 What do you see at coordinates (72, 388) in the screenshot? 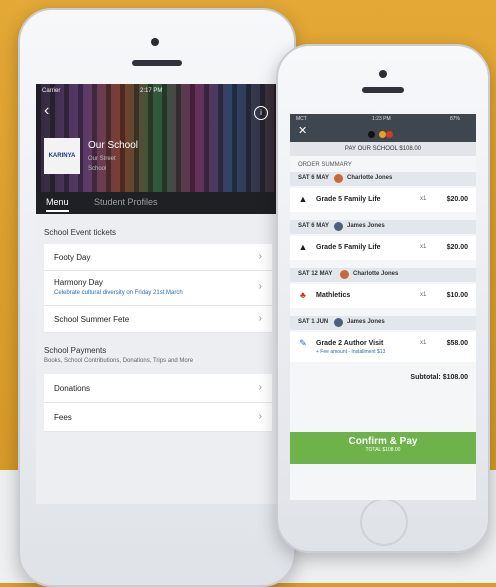
I see `payment-title: Donations` at bounding box center [72, 388].